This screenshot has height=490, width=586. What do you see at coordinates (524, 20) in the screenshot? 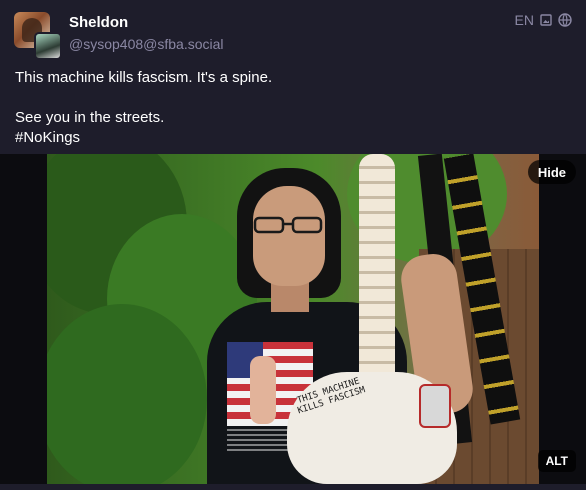
I see `language-badge: EN` at bounding box center [524, 20].